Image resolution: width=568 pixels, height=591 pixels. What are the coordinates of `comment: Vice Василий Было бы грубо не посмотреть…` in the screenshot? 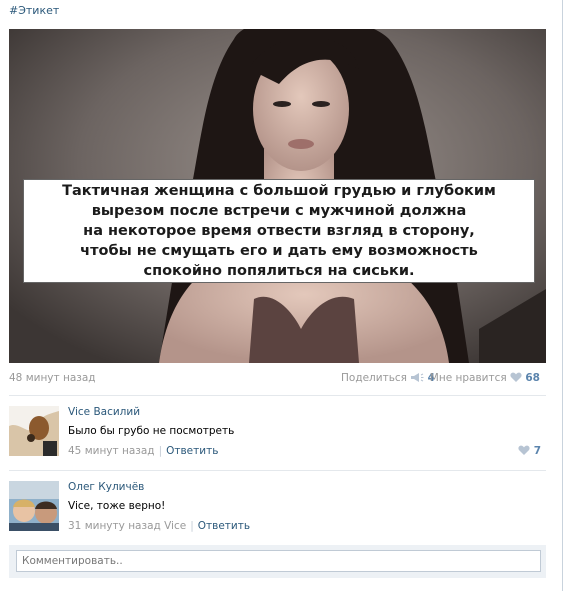 It's located at (277, 438).